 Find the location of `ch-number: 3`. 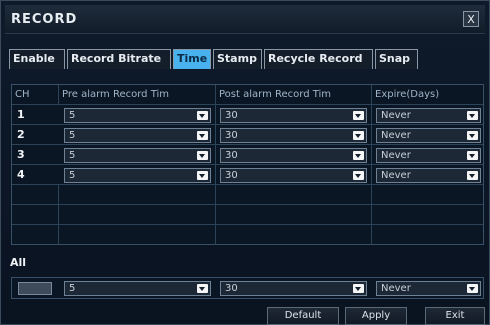

ch-number: 3 is located at coordinates (21, 154).